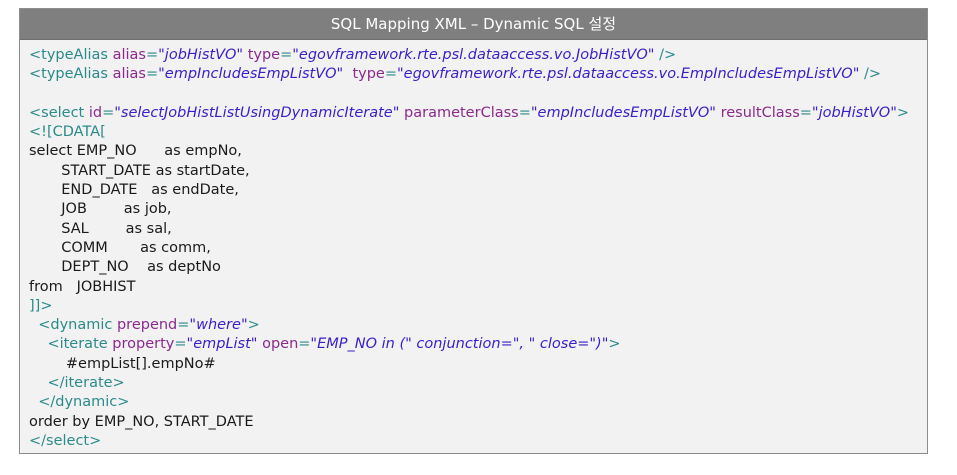 This screenshot has height=475, width=957. I want to click on code-token: JOB as job,, so click(100, 209).